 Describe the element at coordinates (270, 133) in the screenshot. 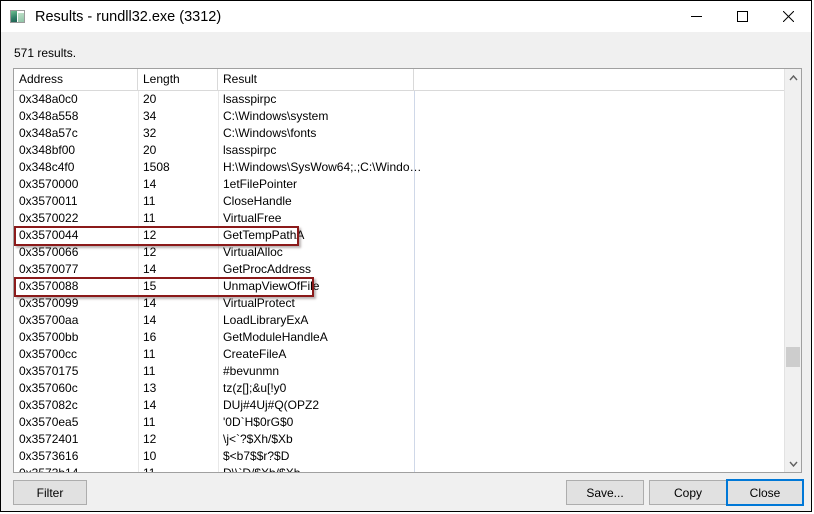

I see `cell-result: C:\Windows\fonts` at that location.